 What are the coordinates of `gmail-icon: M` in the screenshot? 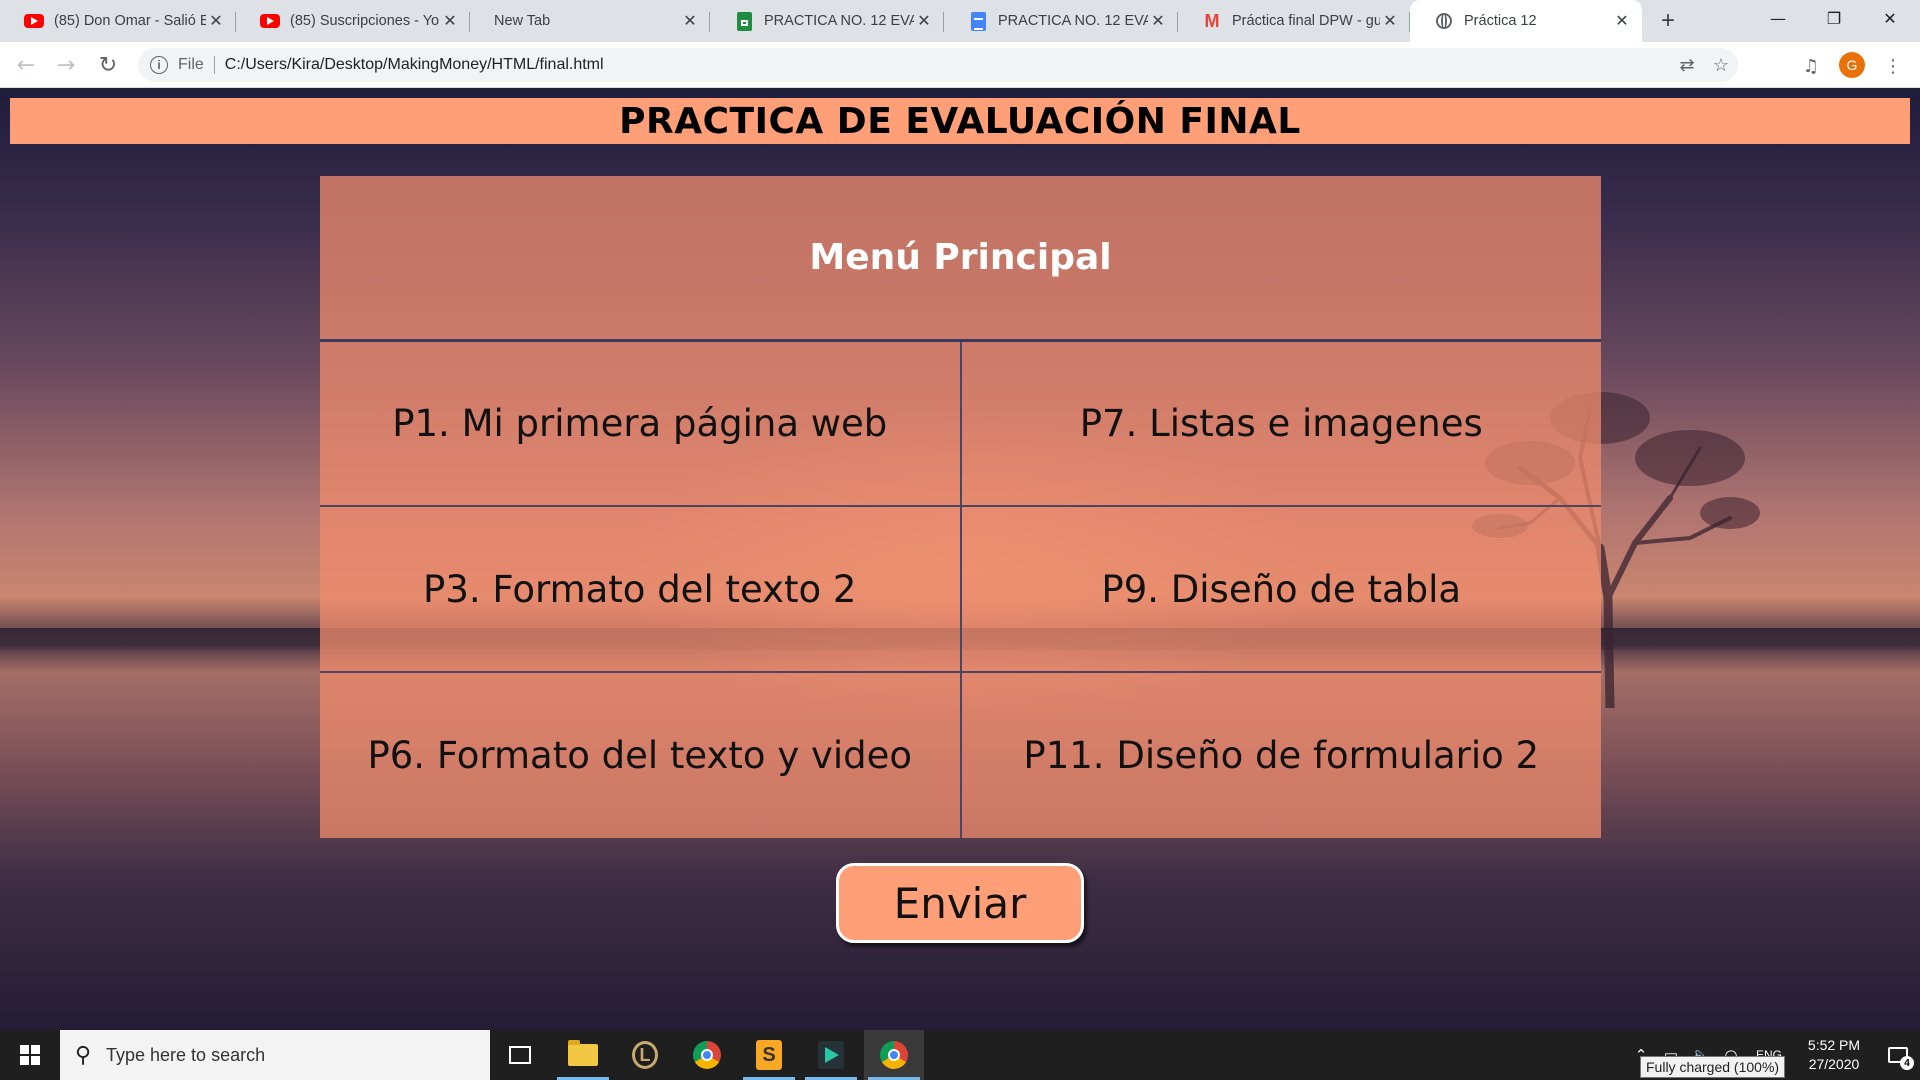 It's located at (1212, 20).